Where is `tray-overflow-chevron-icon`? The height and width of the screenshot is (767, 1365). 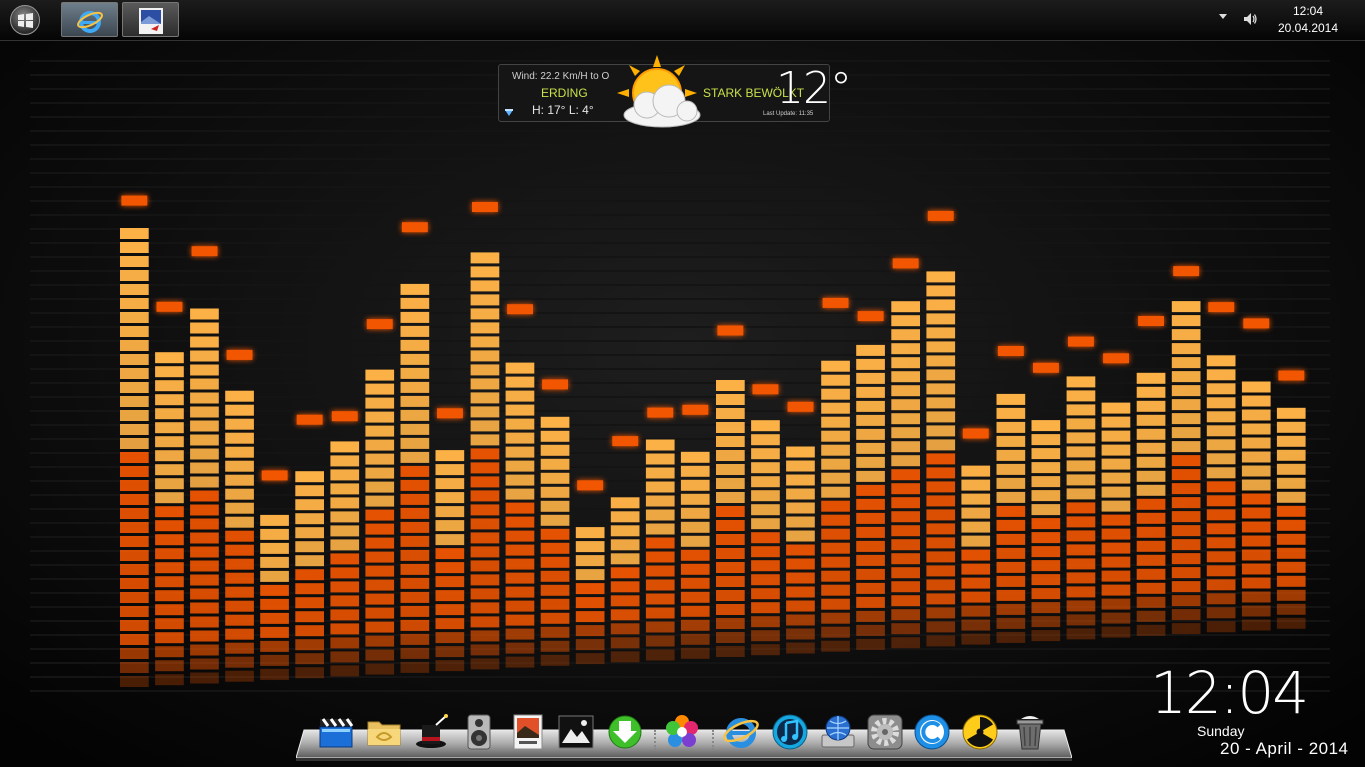 tray-overflow-chevron-icon is located at coordinates (1223, 16).